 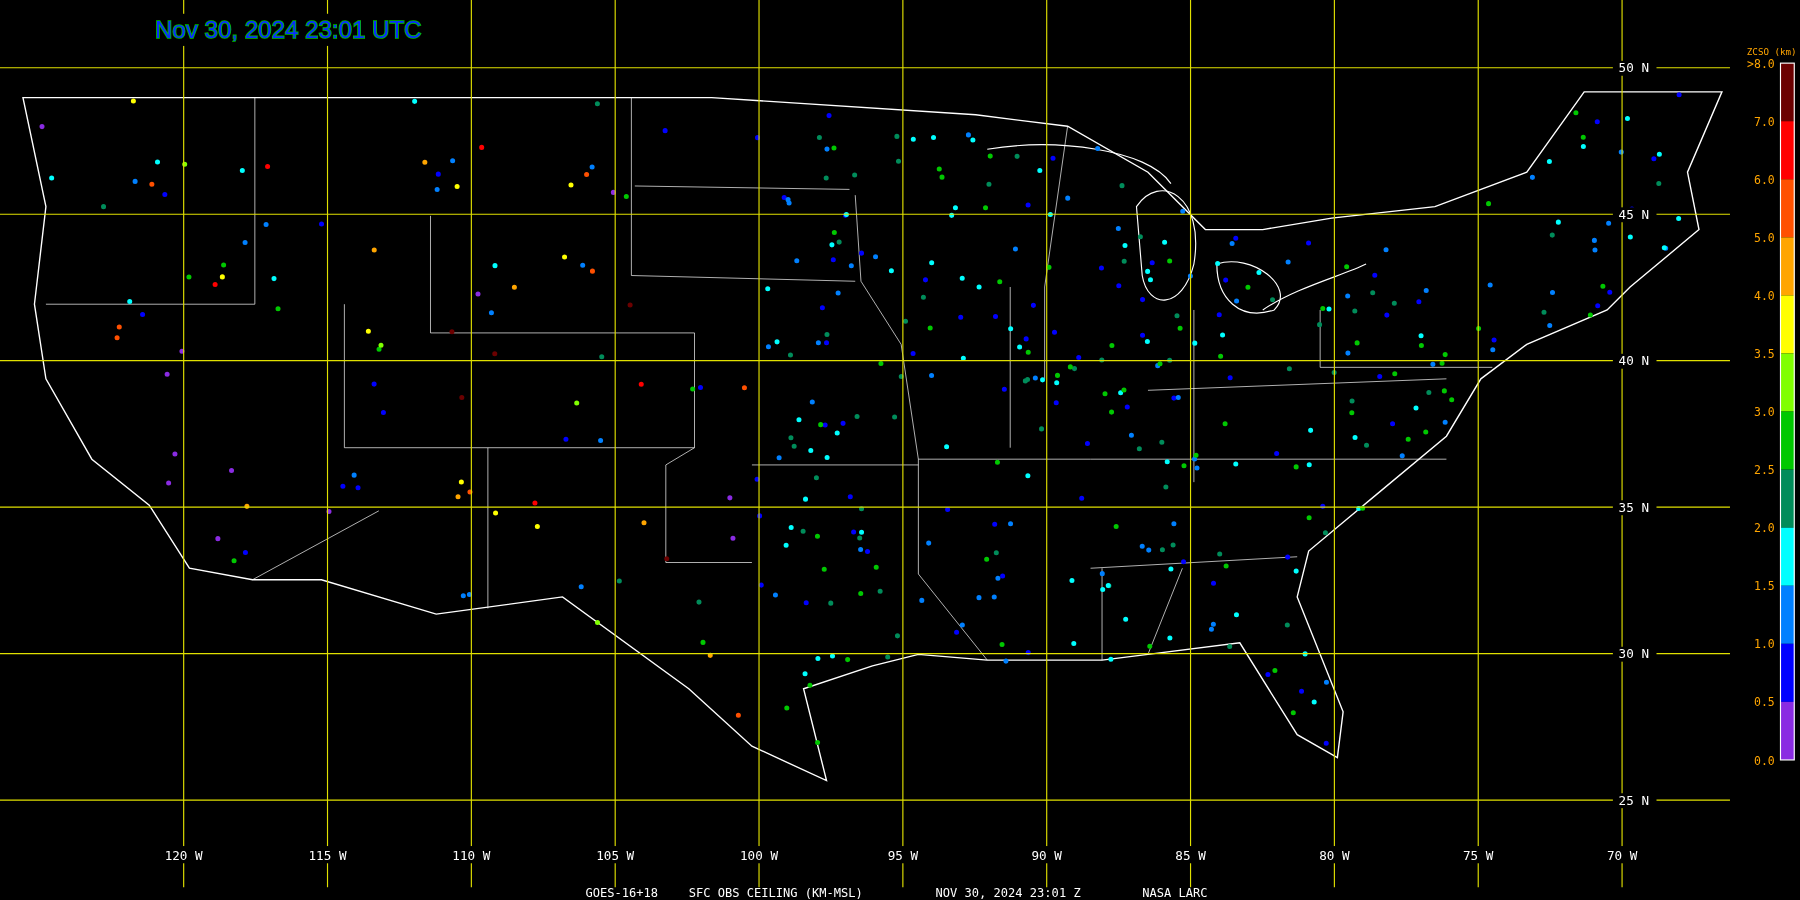 What do you see at coordinates (615, 855) in the screenshot?
I see `longitude-label: 105 W` at bounding box center [615, 855].